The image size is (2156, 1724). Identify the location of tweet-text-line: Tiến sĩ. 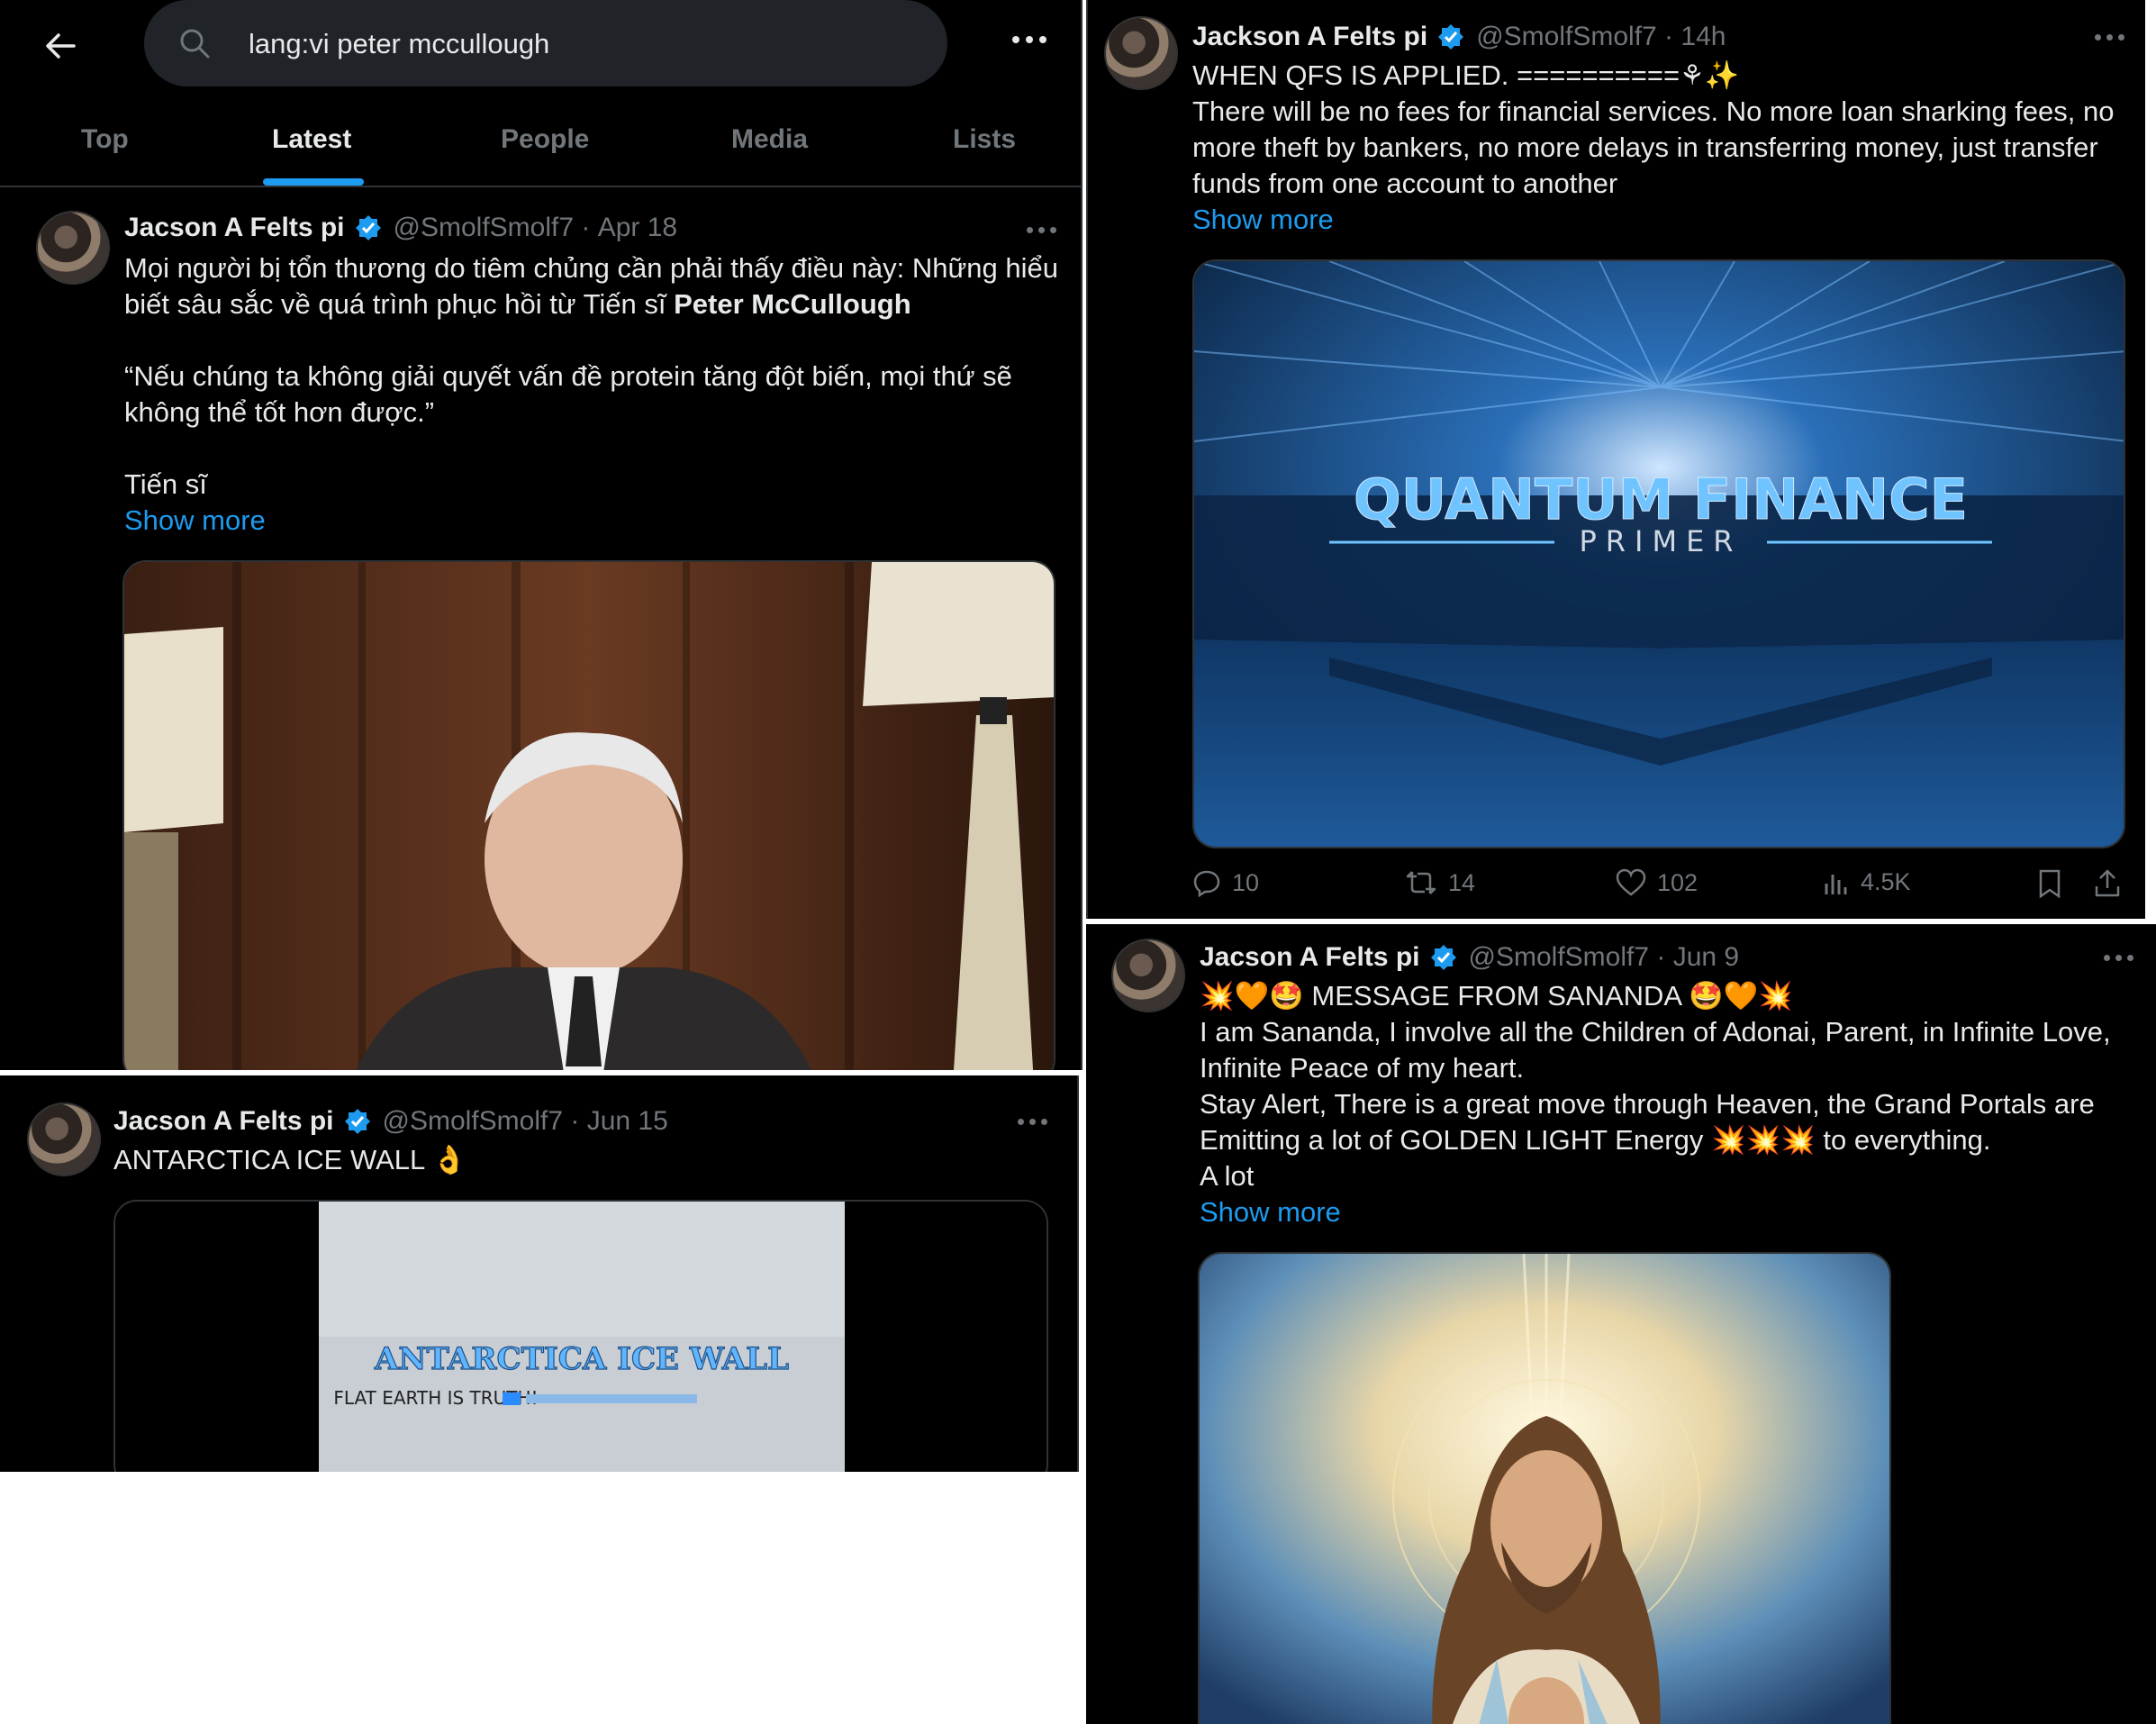
(165, 484).